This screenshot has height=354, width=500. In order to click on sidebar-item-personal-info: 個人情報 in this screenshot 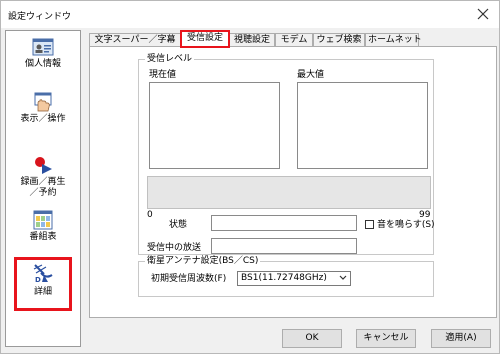, I will do `click(43, 61)`.